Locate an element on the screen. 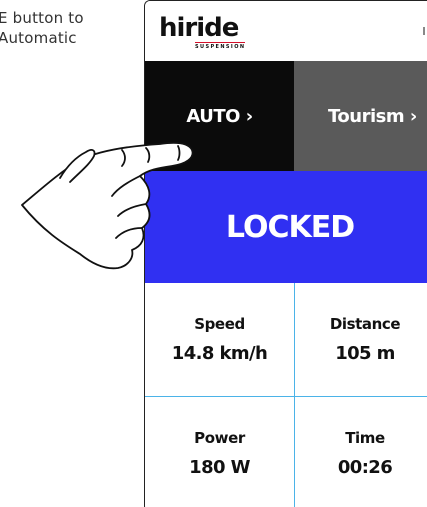 The image size is (427, 507). tab-tourism-mode: Tourism › is located at coordinates (360, 116).